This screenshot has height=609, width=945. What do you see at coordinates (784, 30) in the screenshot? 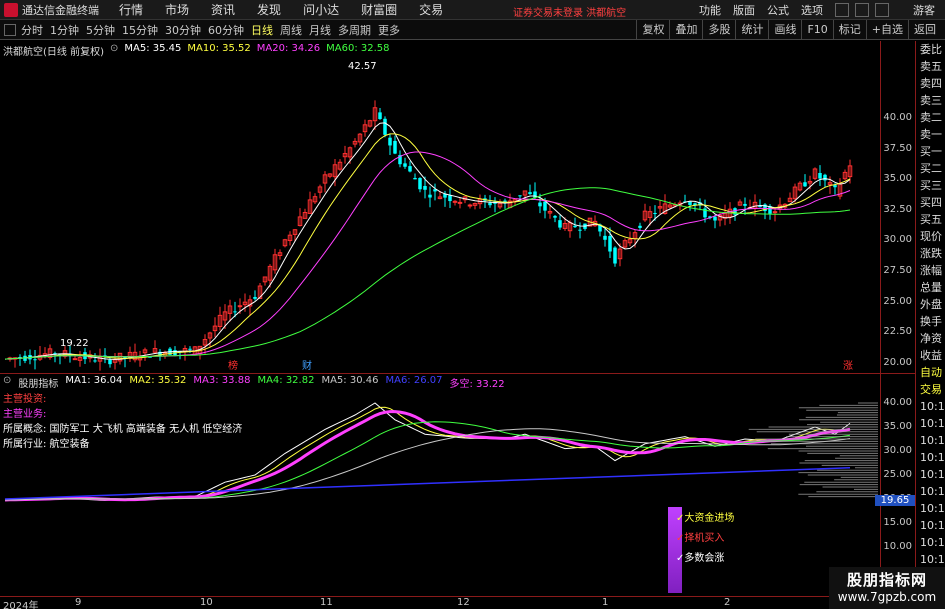
I see `tool-draw: 画线` at bounding box center [784, 30].